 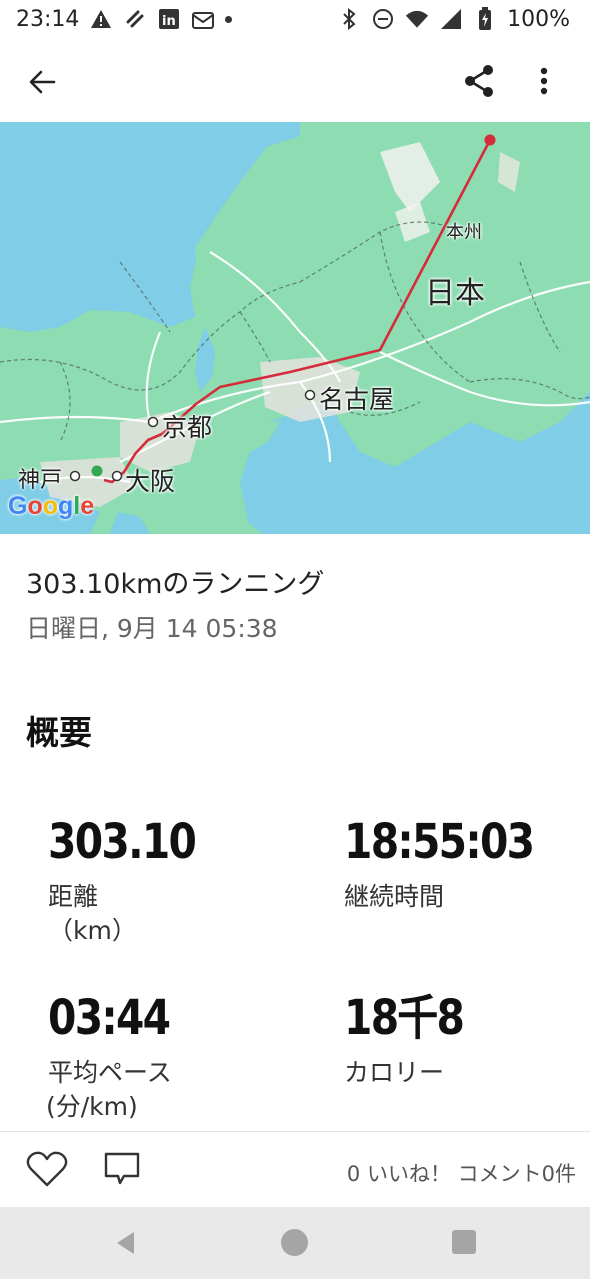 I want to click on mail-icon, so click(x=203, y=19).